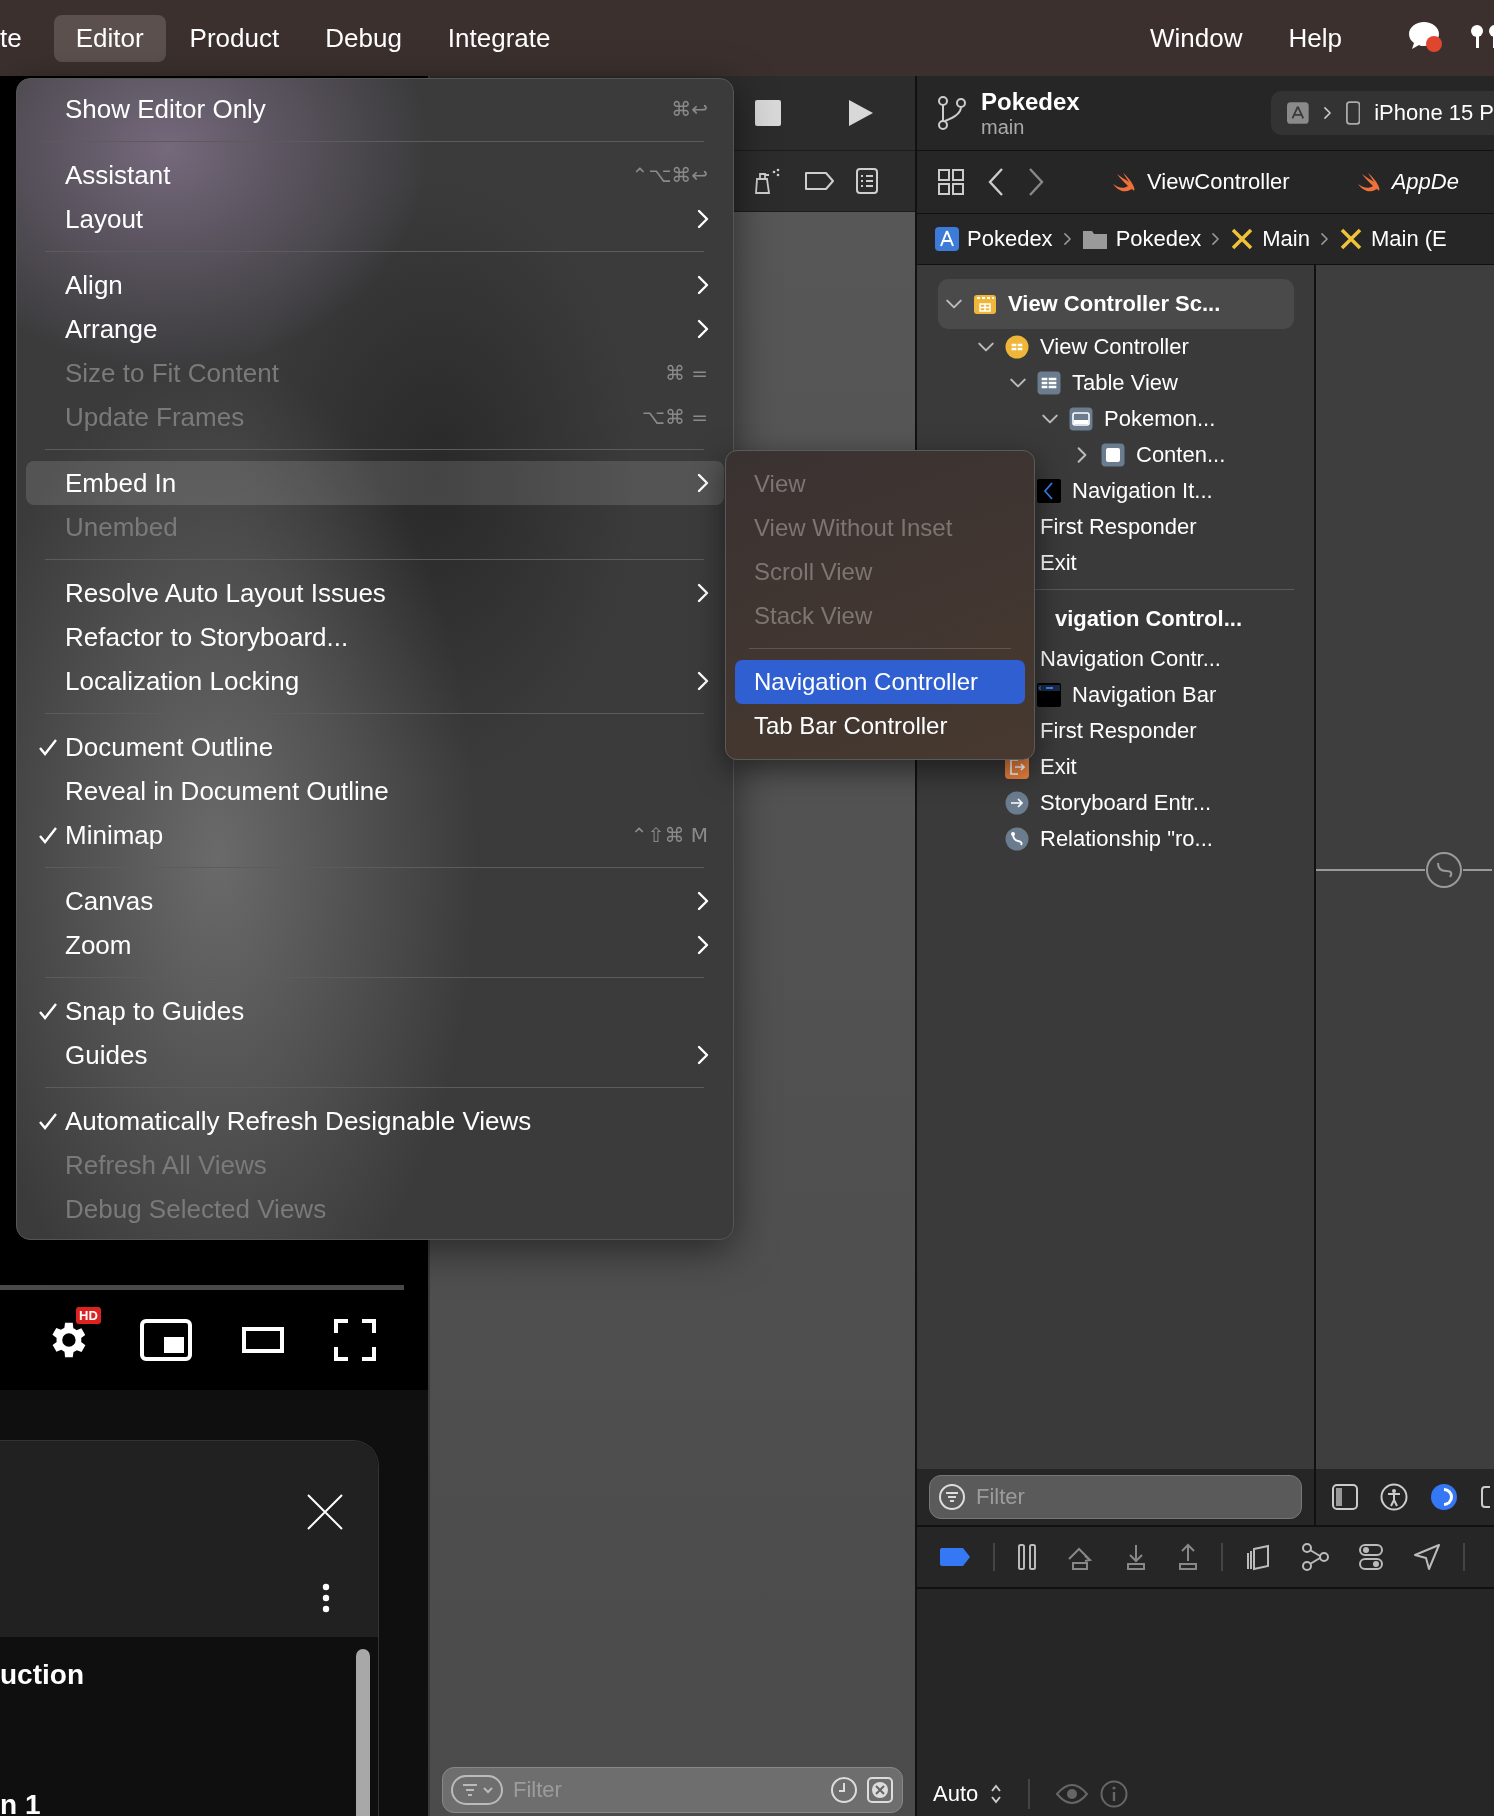 The width and height of the screenshot is (1494, 1816). Describe the element at coordinates (1200, 182) in the screenshot. I see `editor-tab: ViewController` at that location.